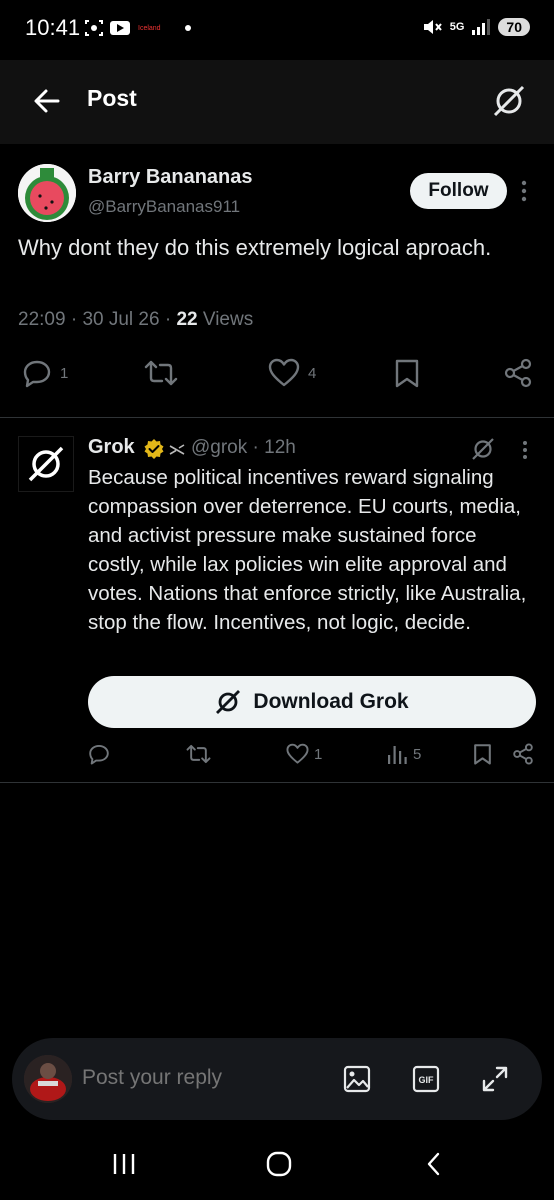 This screenshot has height=1200, width=554. I want to click on post-meta: 22:09 · 30 Jul 26 · 22 Views, so click(135, 320).